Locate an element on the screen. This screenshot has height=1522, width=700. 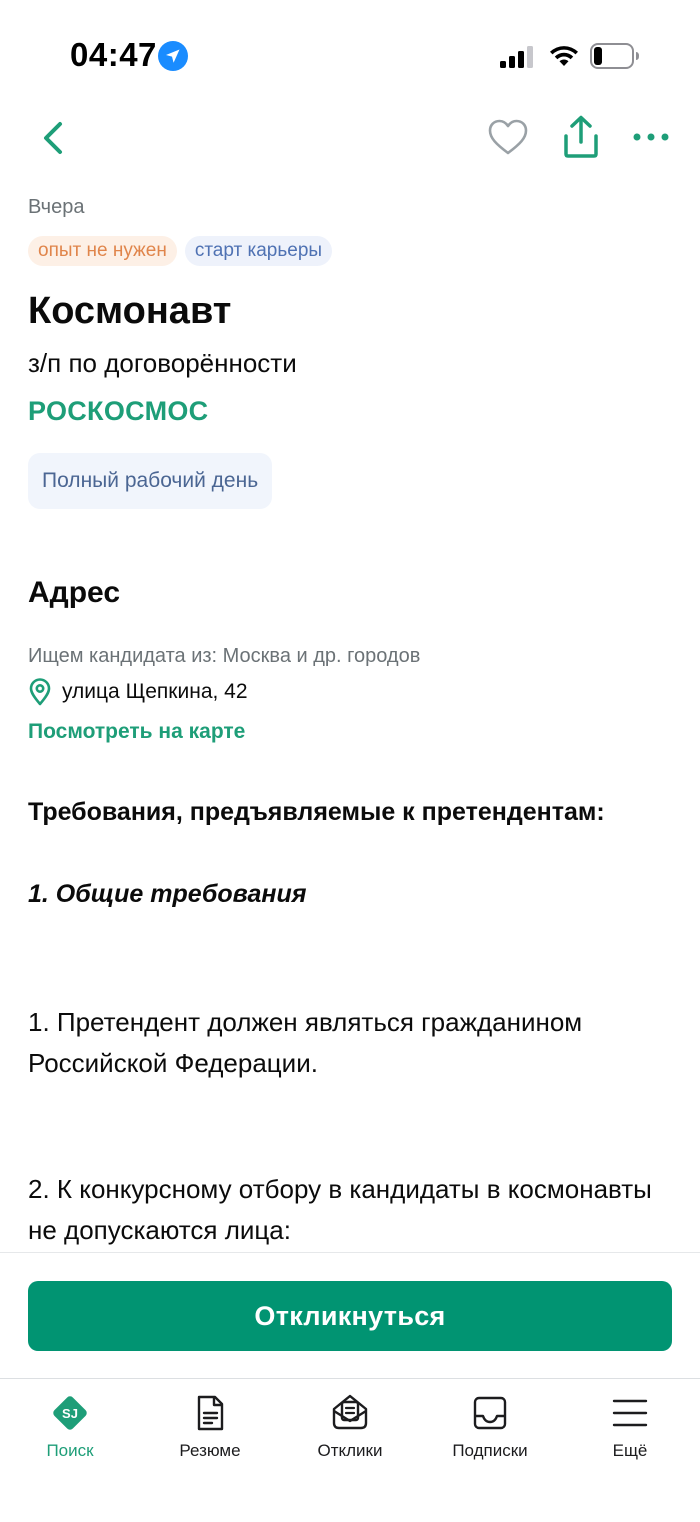
back-arrow-icon is located at coordinates (54, 138).